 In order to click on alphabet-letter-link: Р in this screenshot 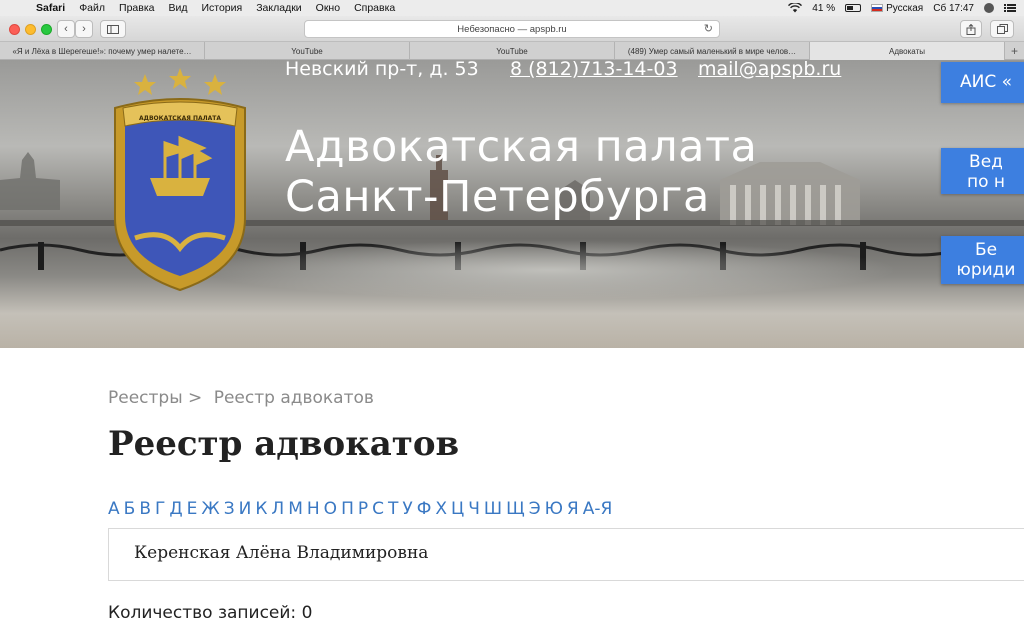, I will do `click(363, 509)`.